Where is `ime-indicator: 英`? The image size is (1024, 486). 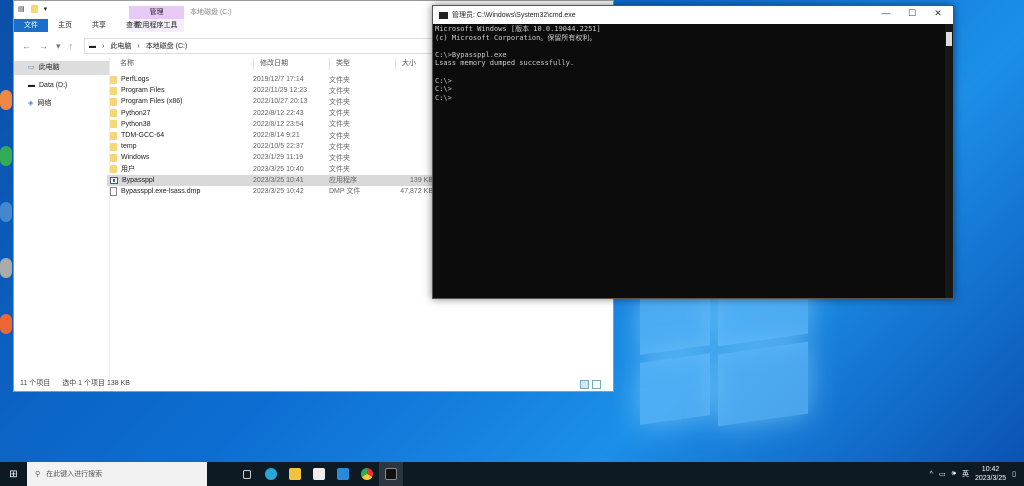
ime-indicator: 英 is located at coordinates (965, 474).